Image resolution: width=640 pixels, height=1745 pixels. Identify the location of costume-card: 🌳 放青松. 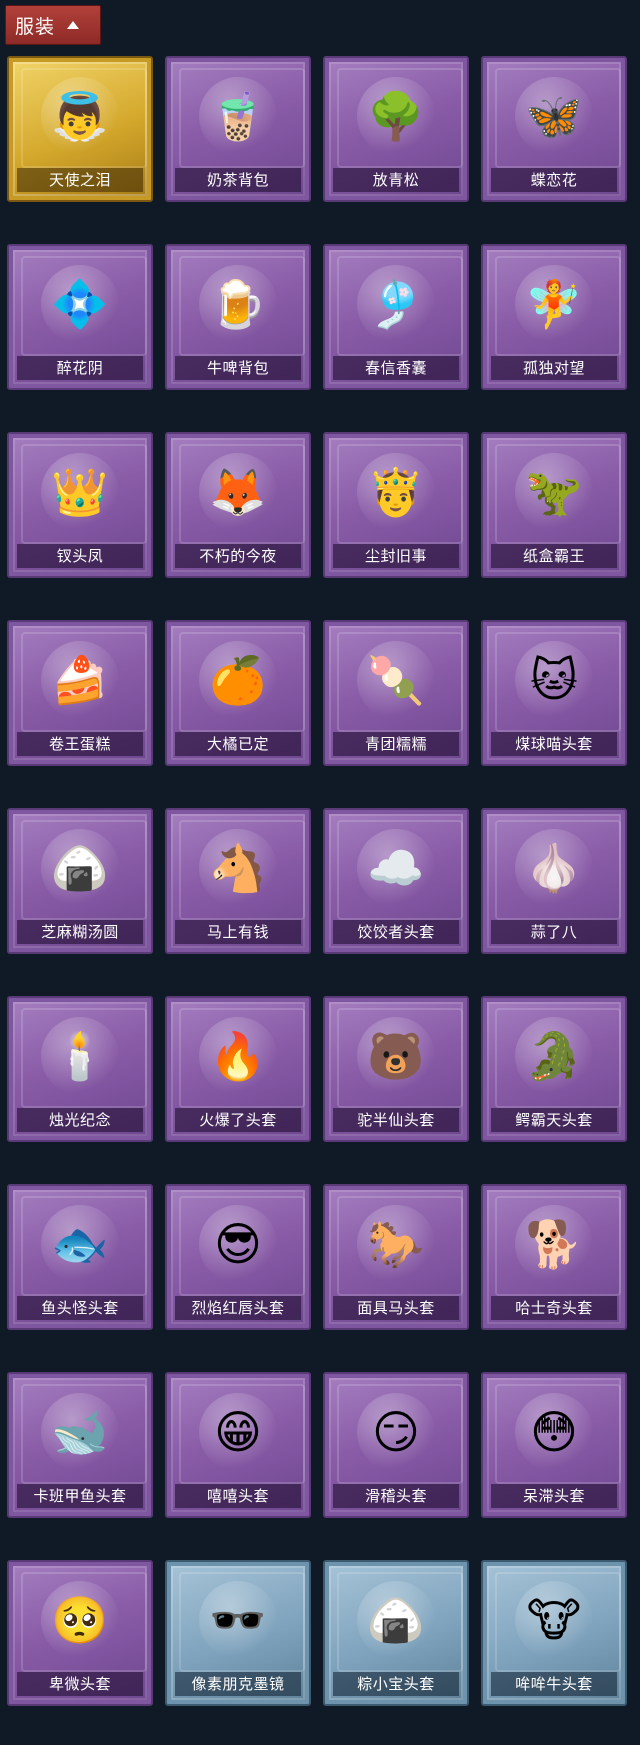
(396, 129).